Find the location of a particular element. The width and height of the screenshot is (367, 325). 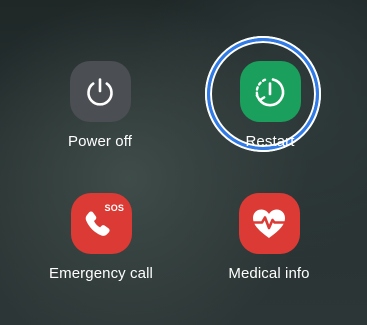

medical-info-button: Medical info is located at coordinates (269, 248).